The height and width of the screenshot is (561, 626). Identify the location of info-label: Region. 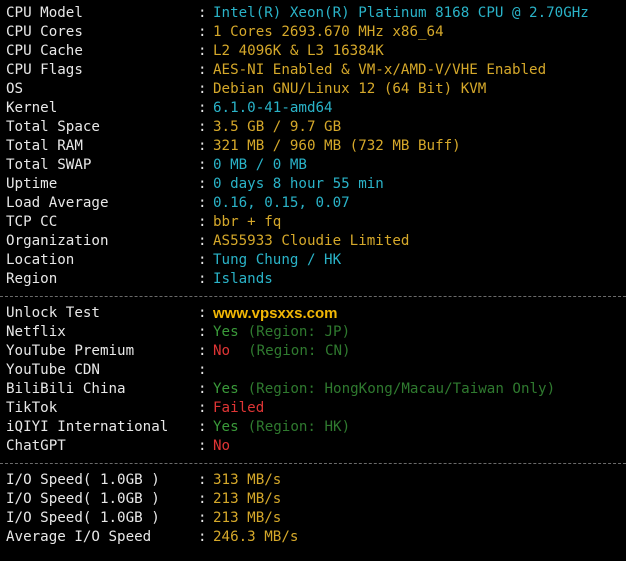
(32, 279).